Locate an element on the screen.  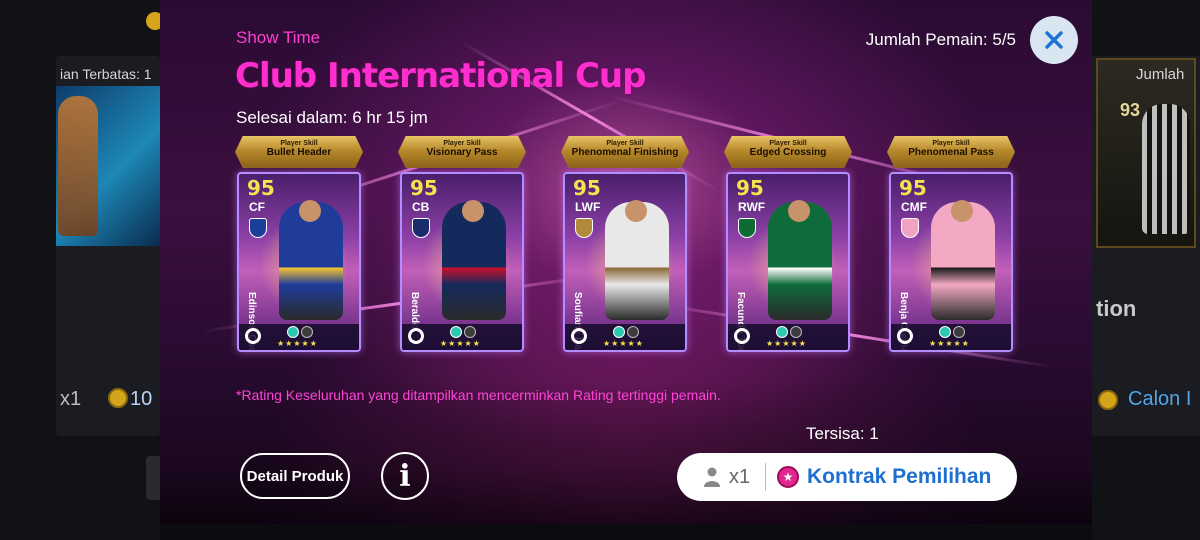
selection-contract-button: x1 ★ Kontrak Pemilihan is located at coordinates (847, 477).